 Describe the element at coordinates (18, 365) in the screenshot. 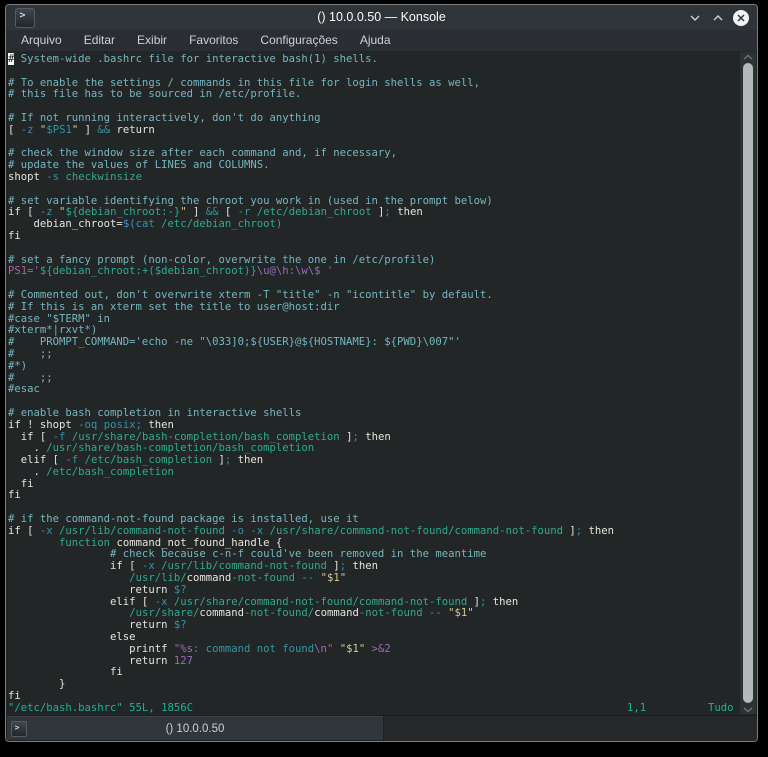

I see `terminal-line: #*)` at that location.